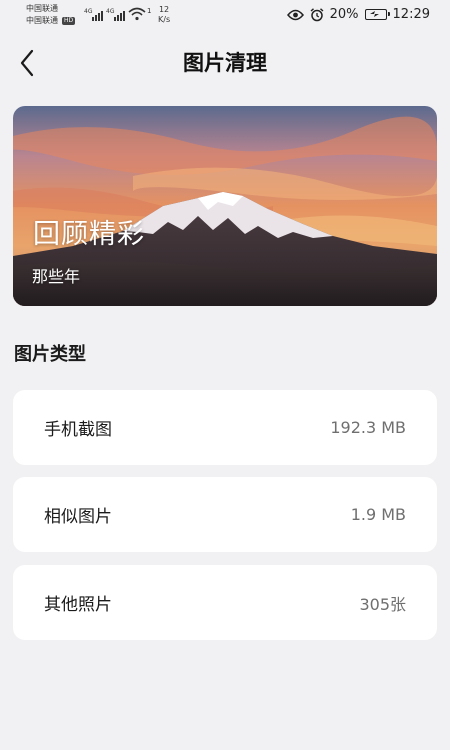 The width and height of the screenshot is (450, 750). What do you see at coordinates (225, 63) in the screenshot?
I see `page-title: 图片清理` at bounding box center [225, 63].